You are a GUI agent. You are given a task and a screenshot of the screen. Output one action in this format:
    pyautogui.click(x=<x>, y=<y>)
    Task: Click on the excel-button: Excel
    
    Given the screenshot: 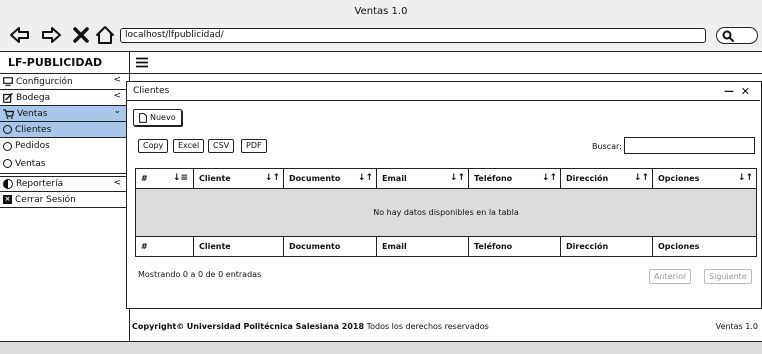 What is the action you would take?
    pyautogui.click(x=189, y=146)
    